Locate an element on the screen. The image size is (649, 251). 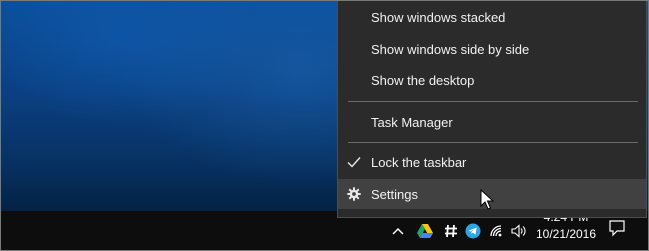
action-center-icon is located at coordinates (617, 228).